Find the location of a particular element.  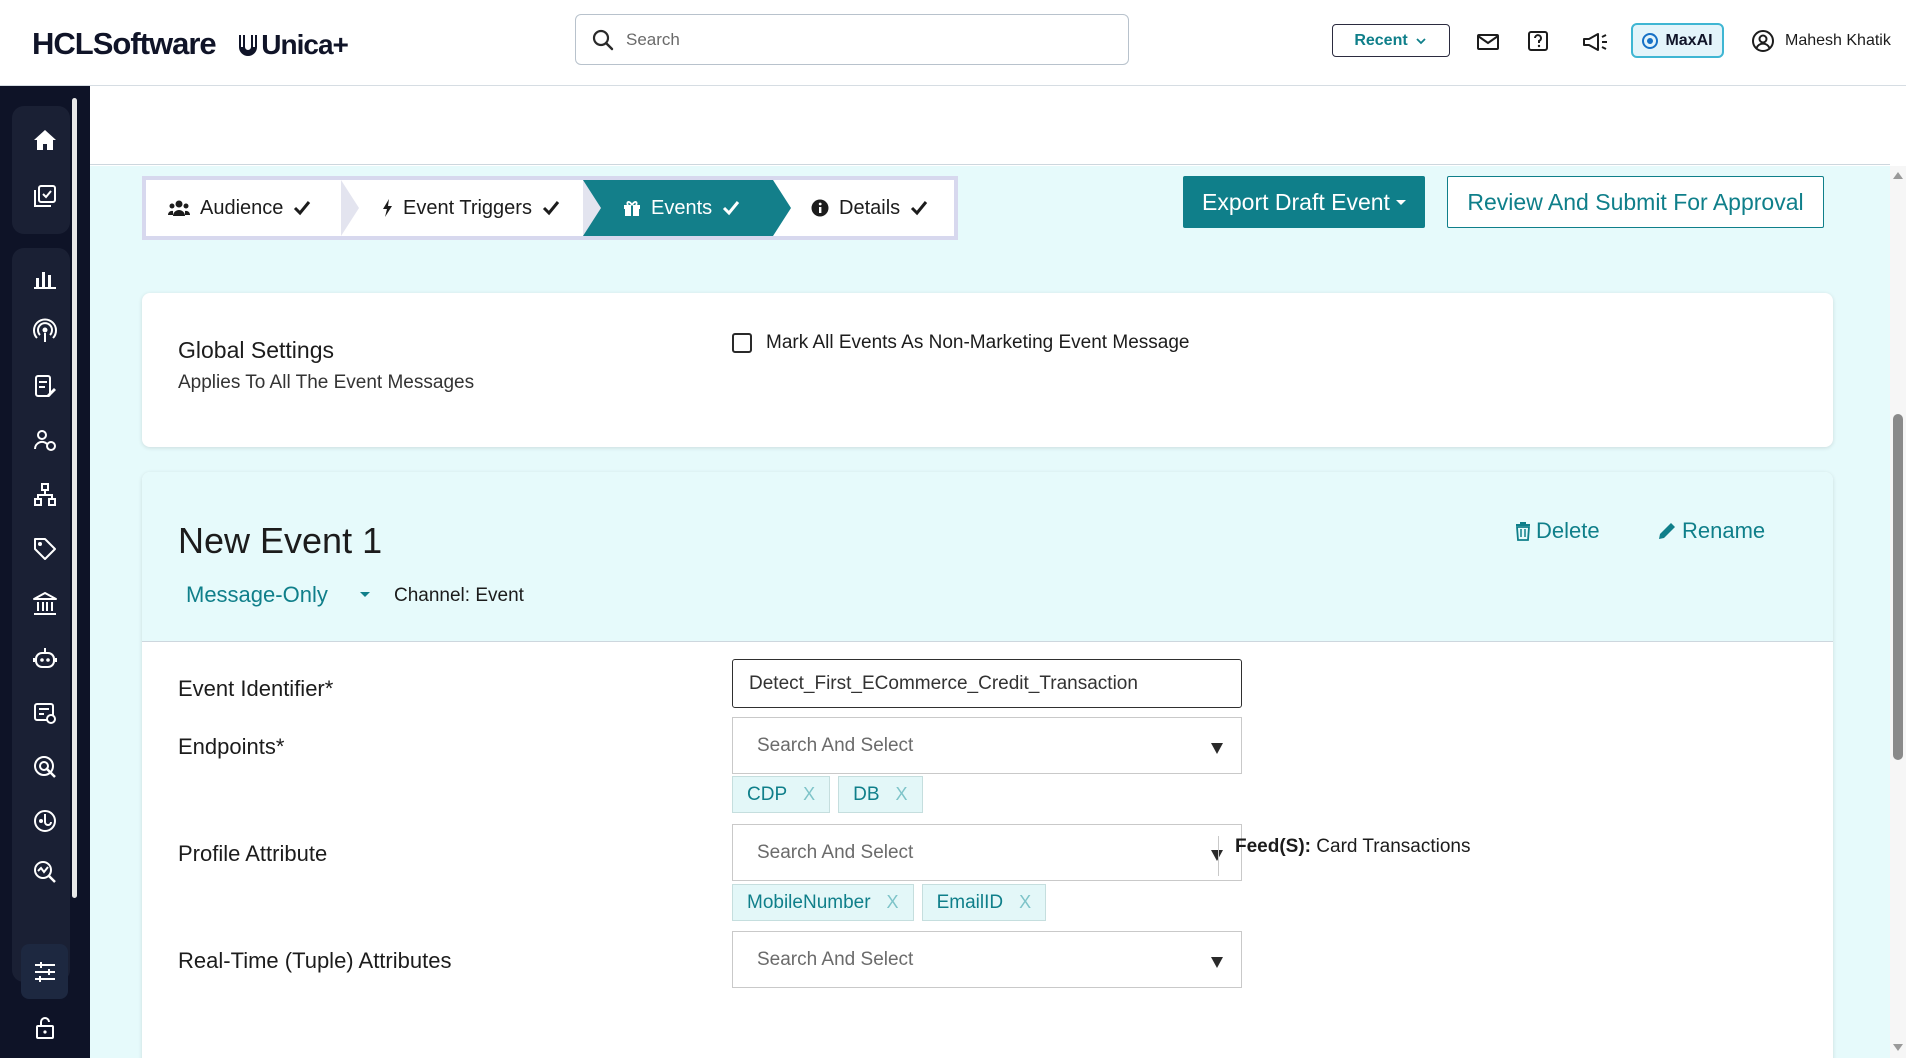

step-event-triggers: Event Triggers is located at coordinates (471, 208).